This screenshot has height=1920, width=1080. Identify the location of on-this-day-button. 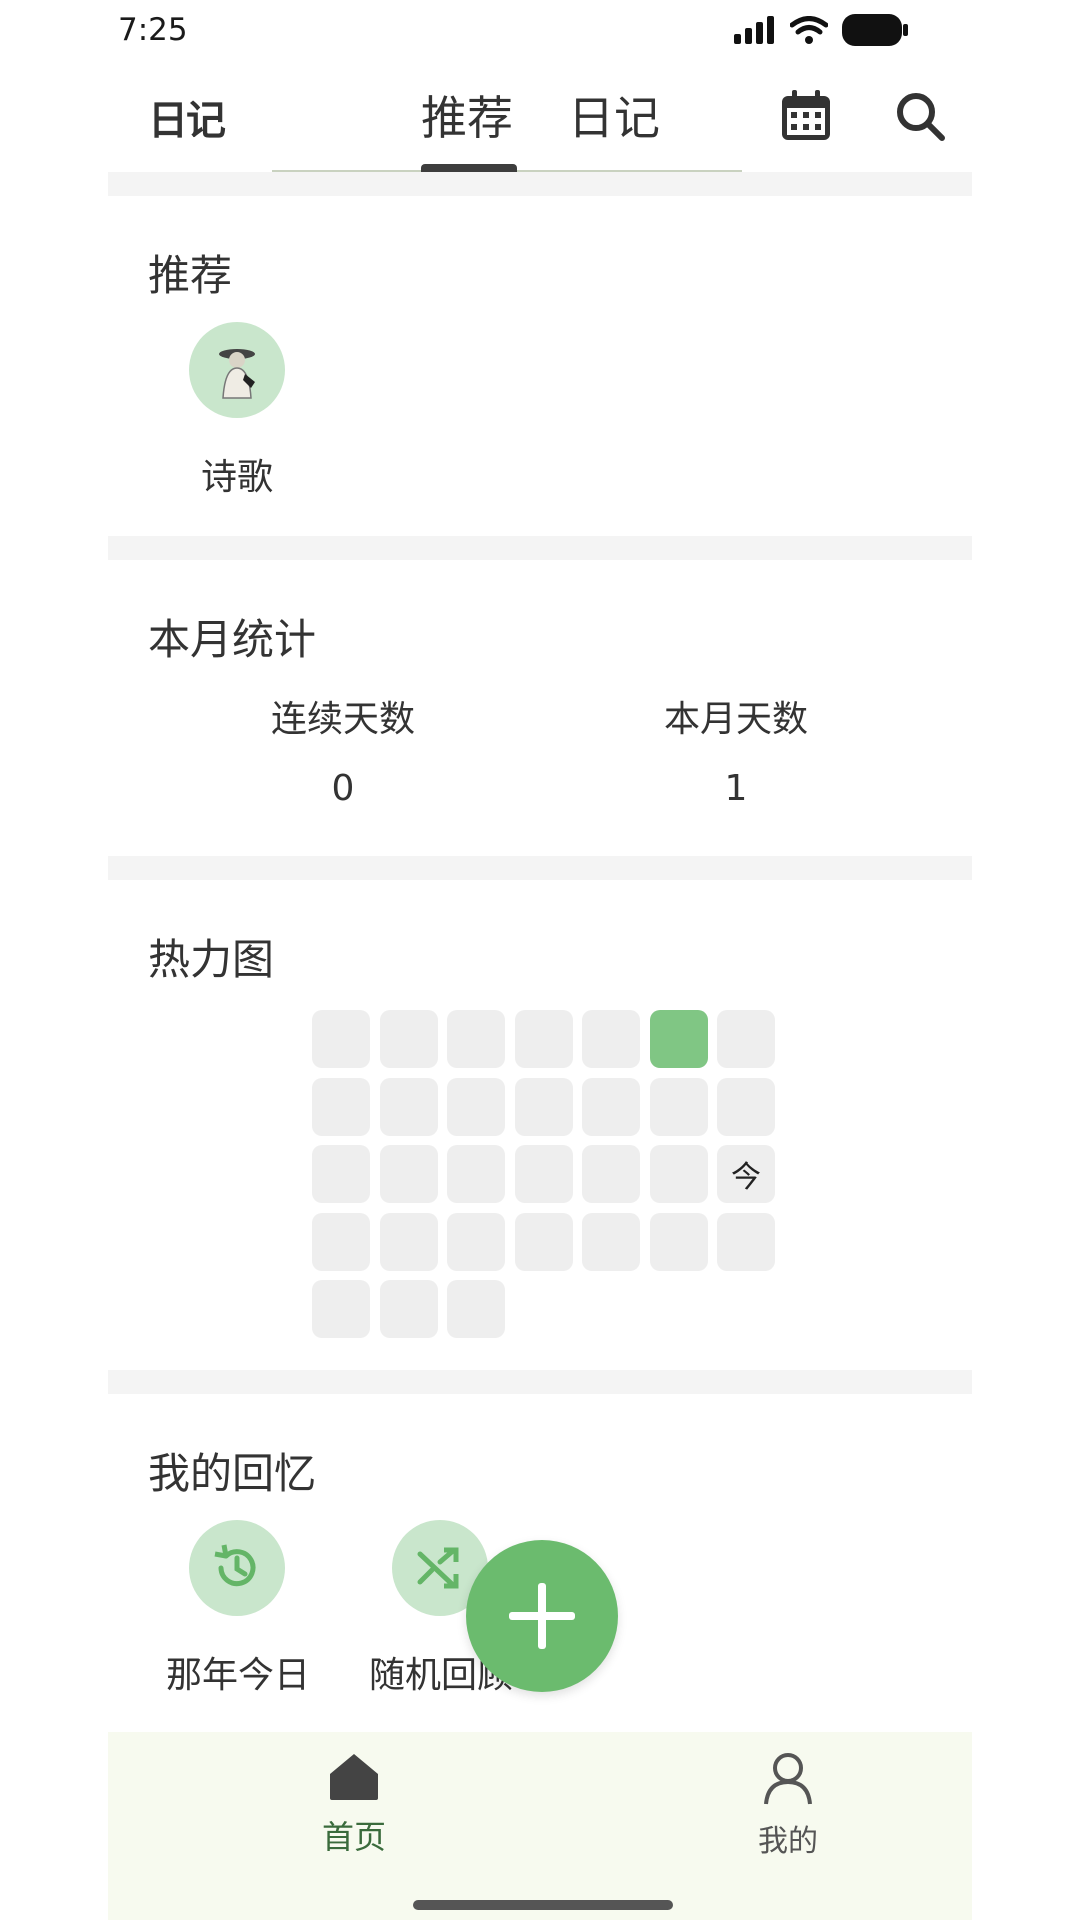
(237, 1568).